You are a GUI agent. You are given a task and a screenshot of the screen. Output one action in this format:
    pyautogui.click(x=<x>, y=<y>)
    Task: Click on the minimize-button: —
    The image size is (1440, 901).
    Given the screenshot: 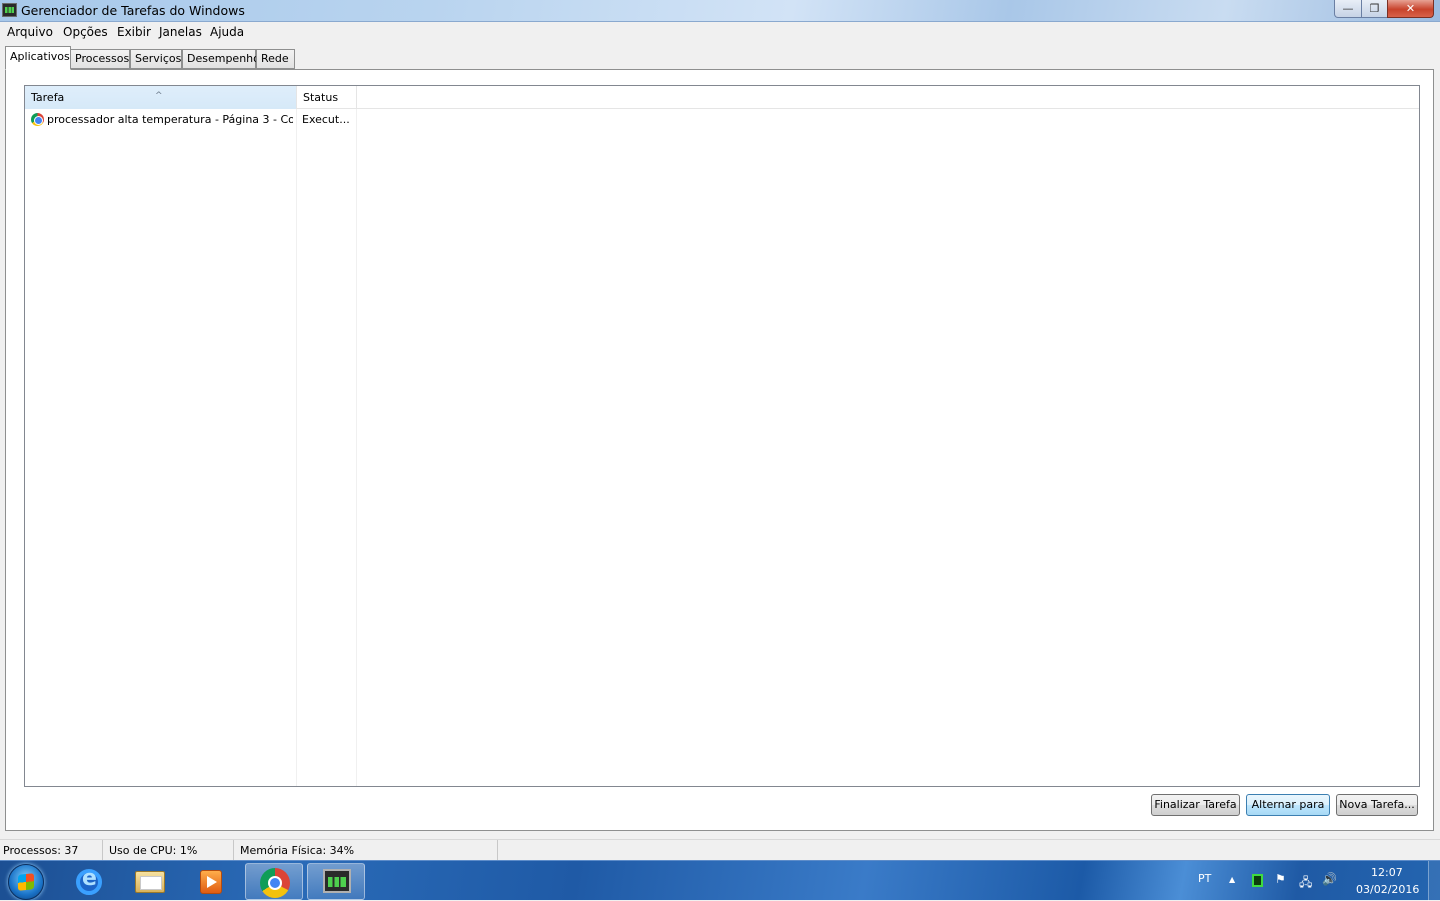 What is the action you would take?
    pyautogui.click(x=1348, y=9)
    